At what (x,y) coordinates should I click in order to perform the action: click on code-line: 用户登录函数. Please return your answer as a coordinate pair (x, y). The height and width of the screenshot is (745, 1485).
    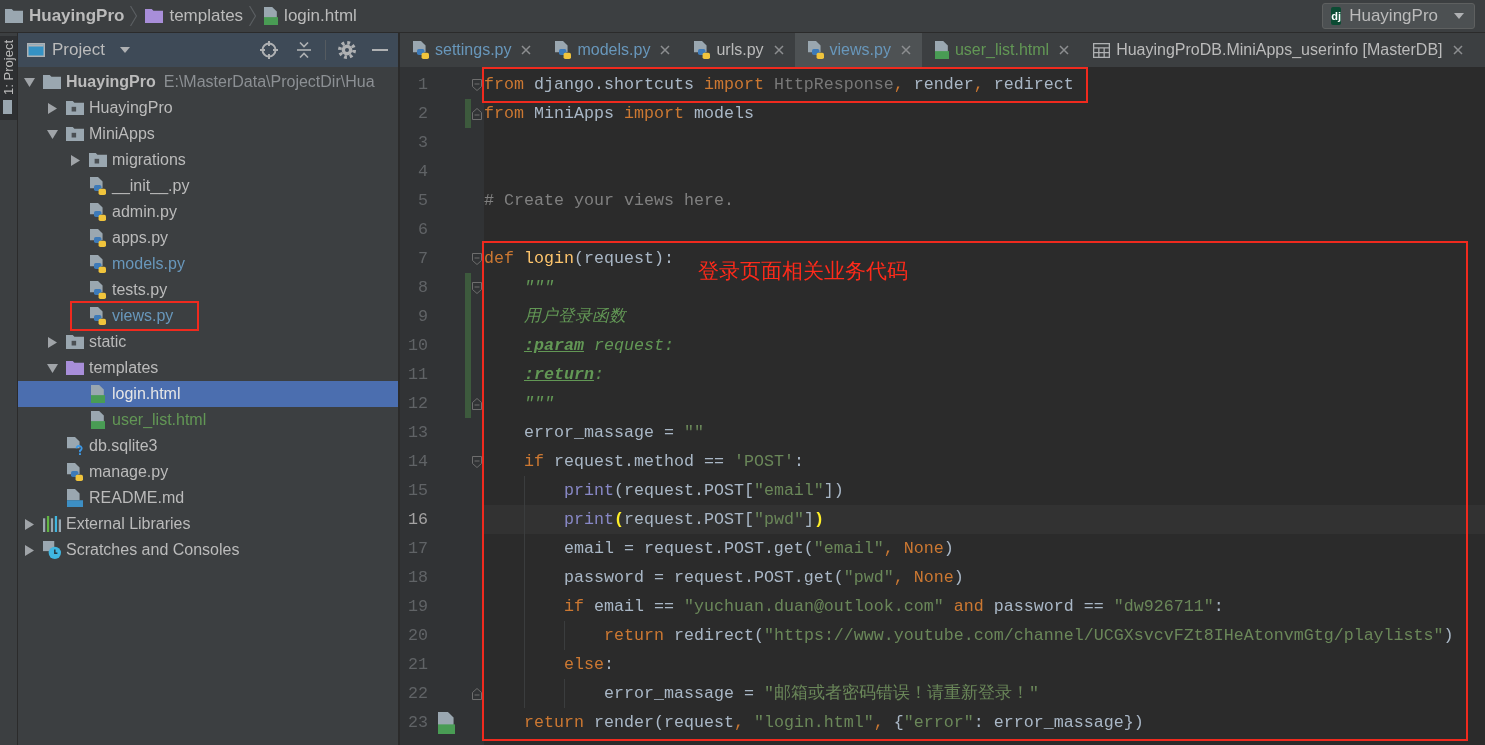
    Looking at the image, I should click on (575, 316).